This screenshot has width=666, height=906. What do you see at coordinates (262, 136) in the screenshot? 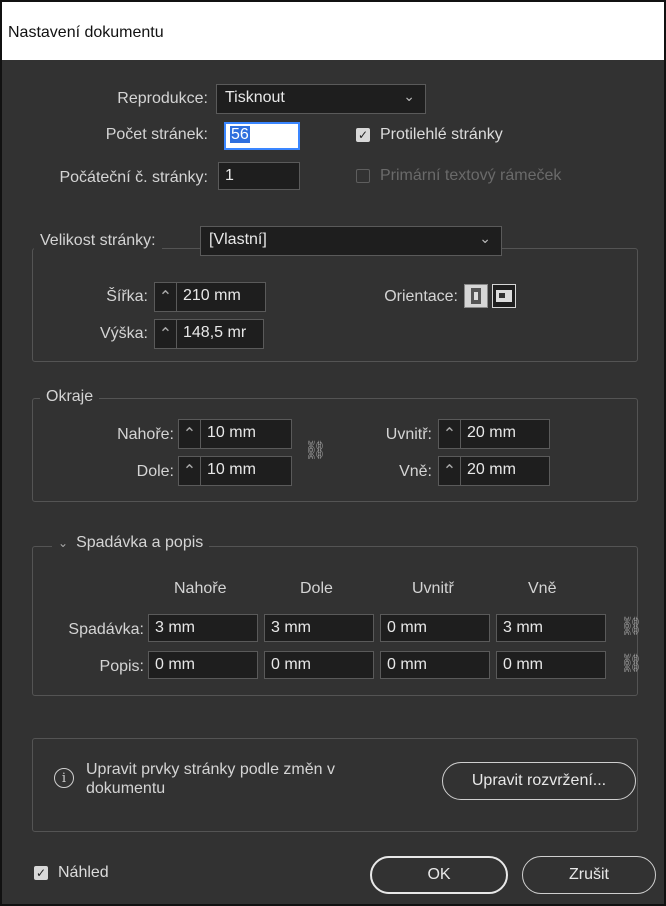
I see `pages-input: 56` at bounding box center [262, 136].